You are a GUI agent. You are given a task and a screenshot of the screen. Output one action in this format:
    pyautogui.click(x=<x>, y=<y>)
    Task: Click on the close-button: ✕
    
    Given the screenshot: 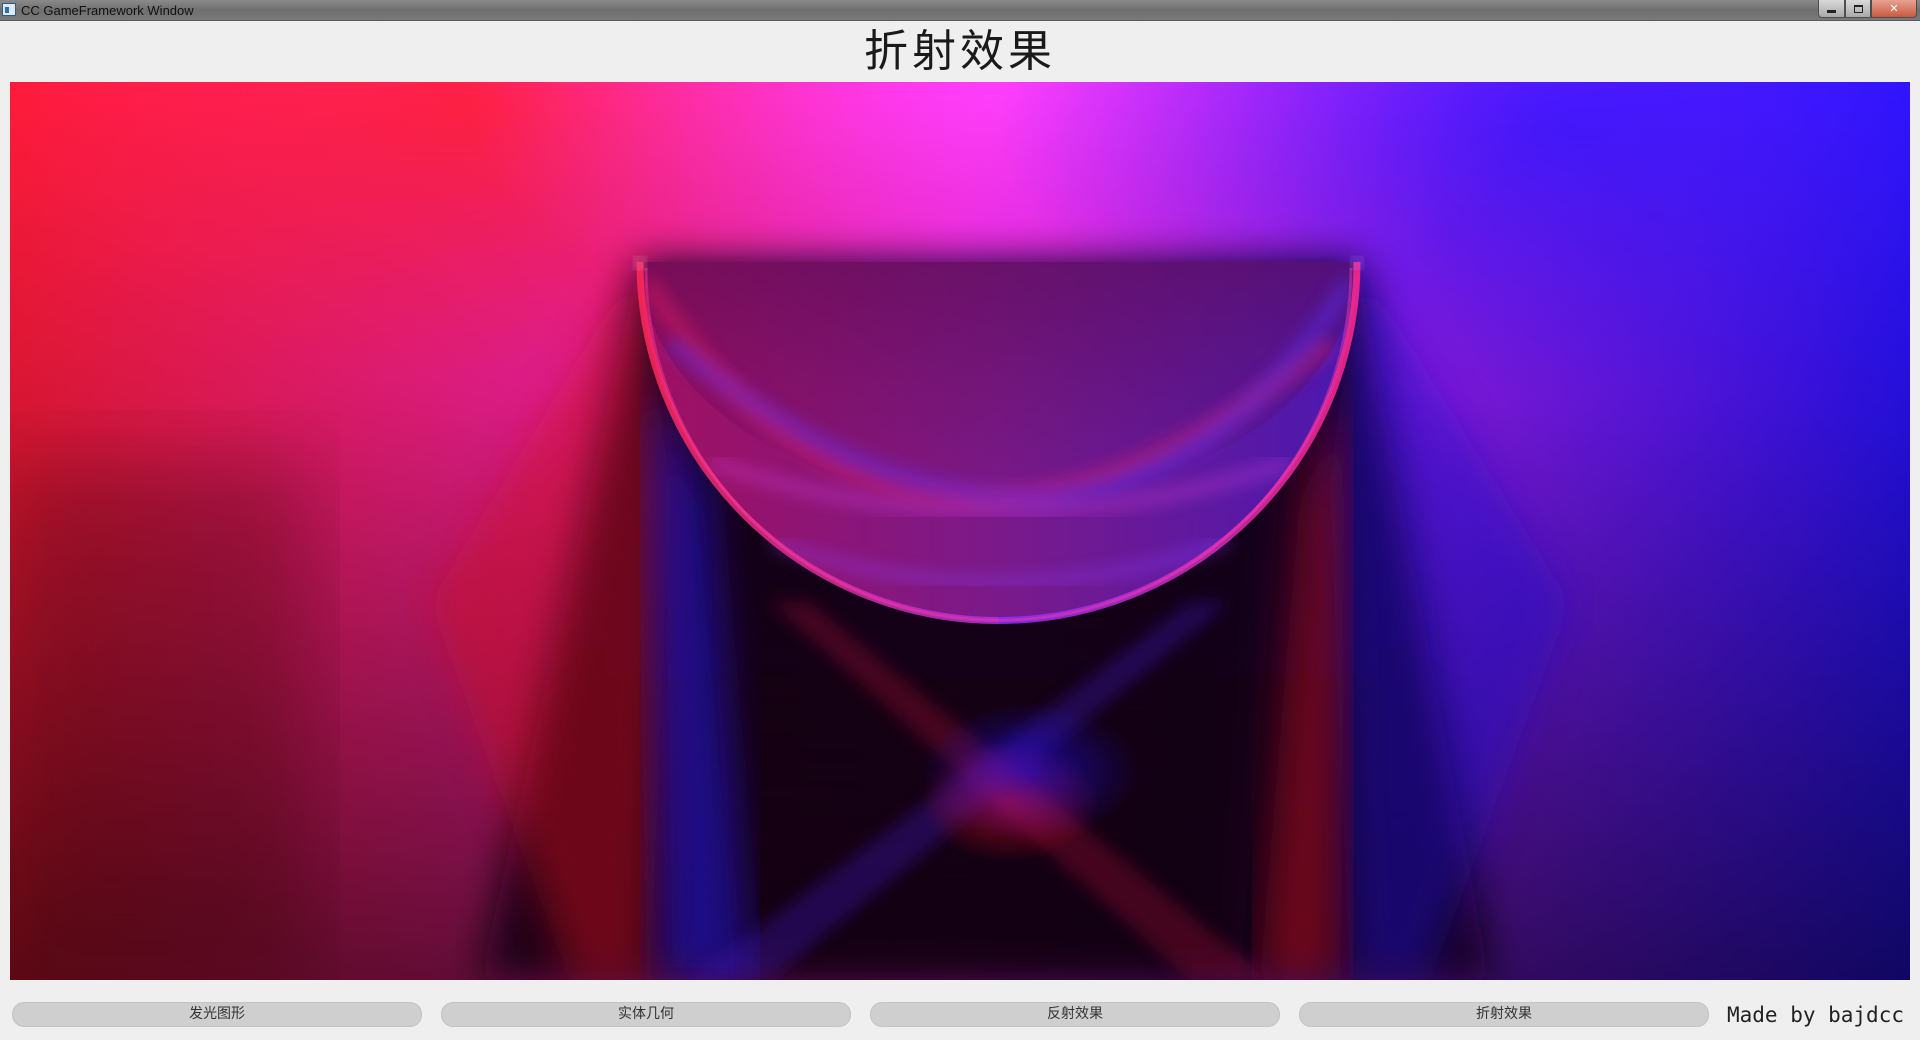 What is the action you would take?
    pyautogui.click(x=1894, y=9)
    